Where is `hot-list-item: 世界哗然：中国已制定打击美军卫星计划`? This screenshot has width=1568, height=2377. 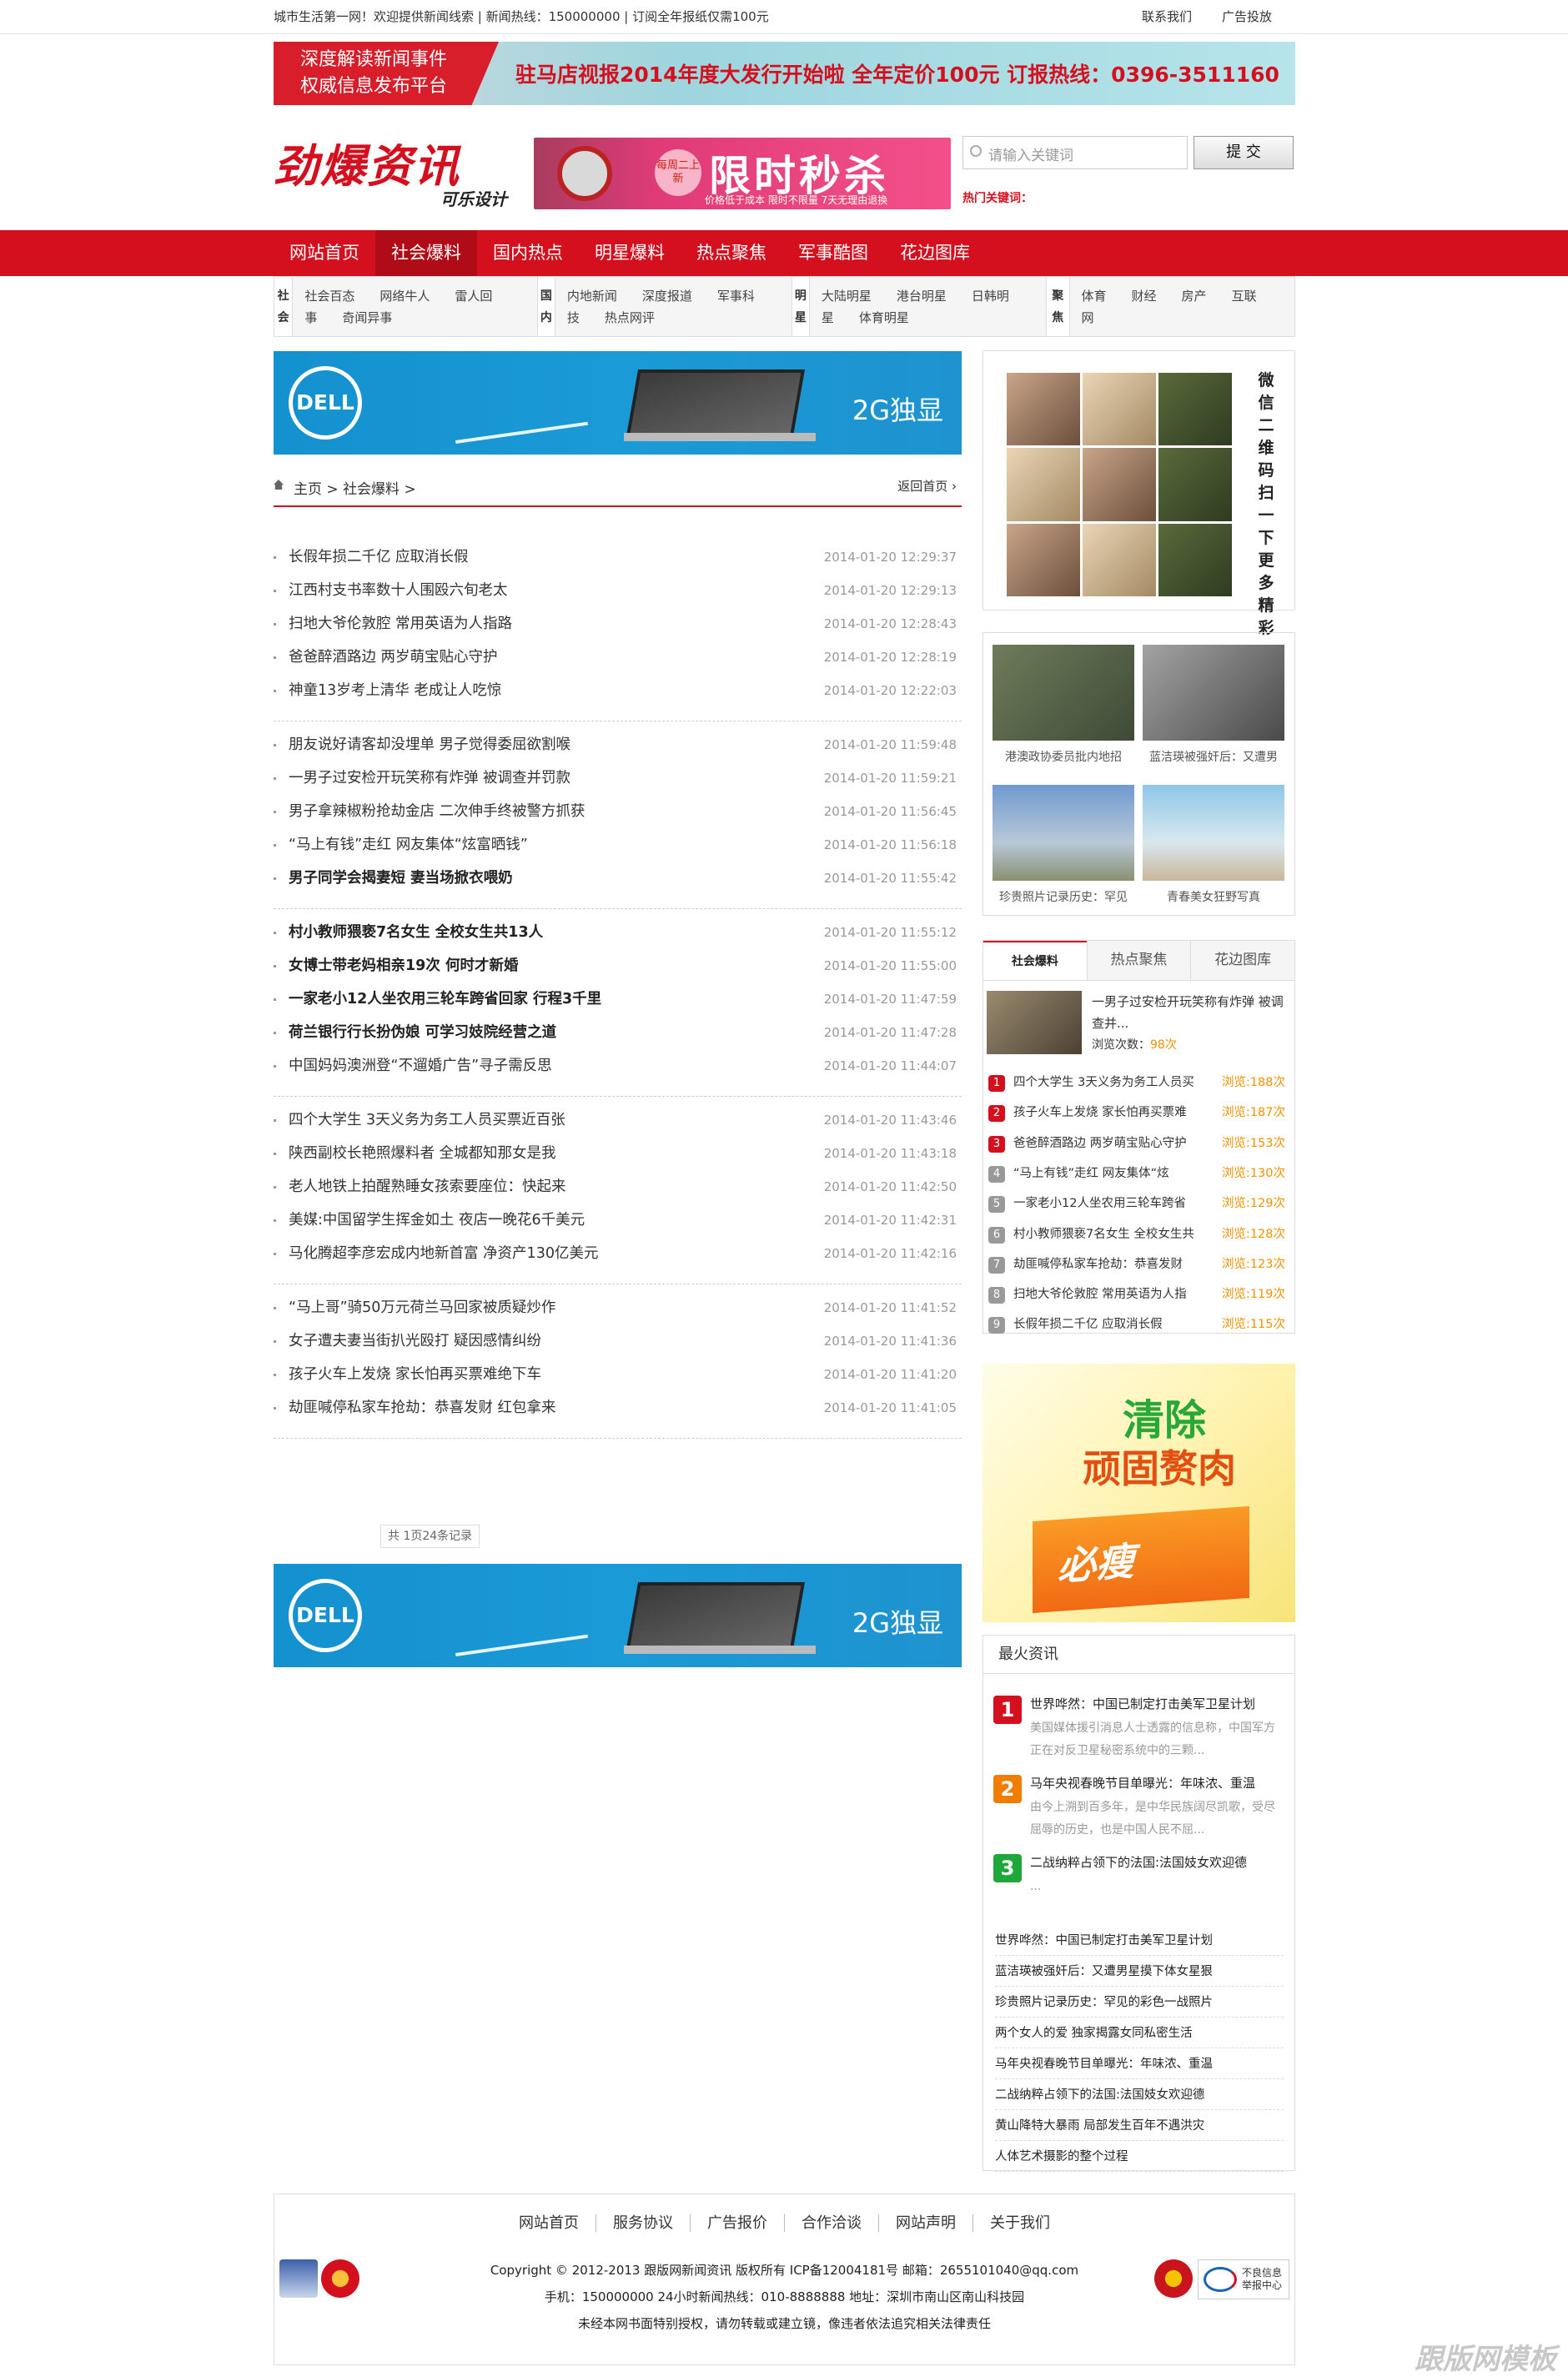
hot-list-item: 世界哗然：中国已制定打击美军卫星计划 is located at coordinates (1139, 1941).